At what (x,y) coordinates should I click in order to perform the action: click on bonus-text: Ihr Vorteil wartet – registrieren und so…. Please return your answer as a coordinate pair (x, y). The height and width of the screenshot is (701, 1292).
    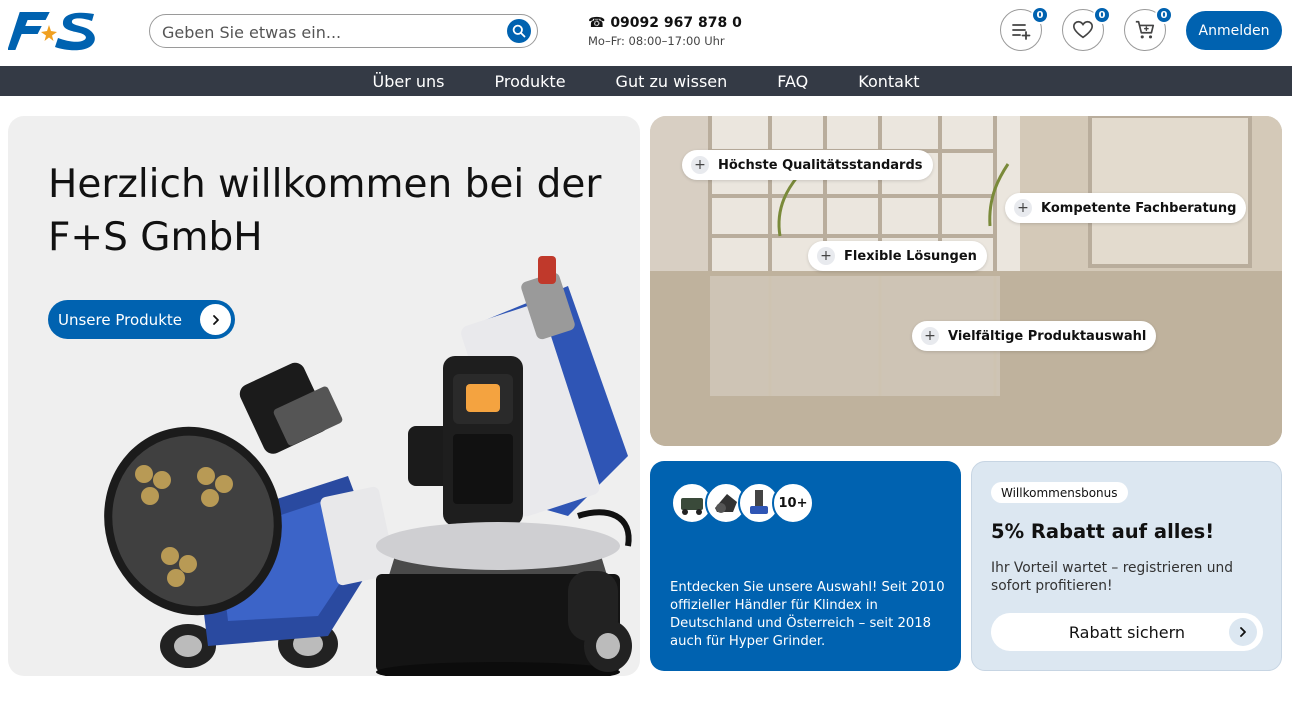
    Looking at the image, I should click on (1112, 577).